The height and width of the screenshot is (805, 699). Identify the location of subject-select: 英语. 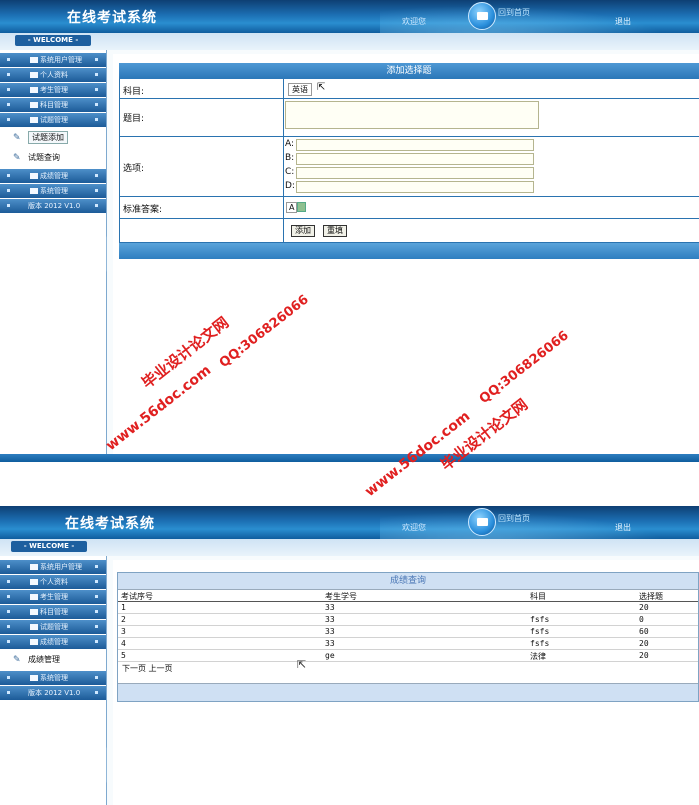
(300, 89).